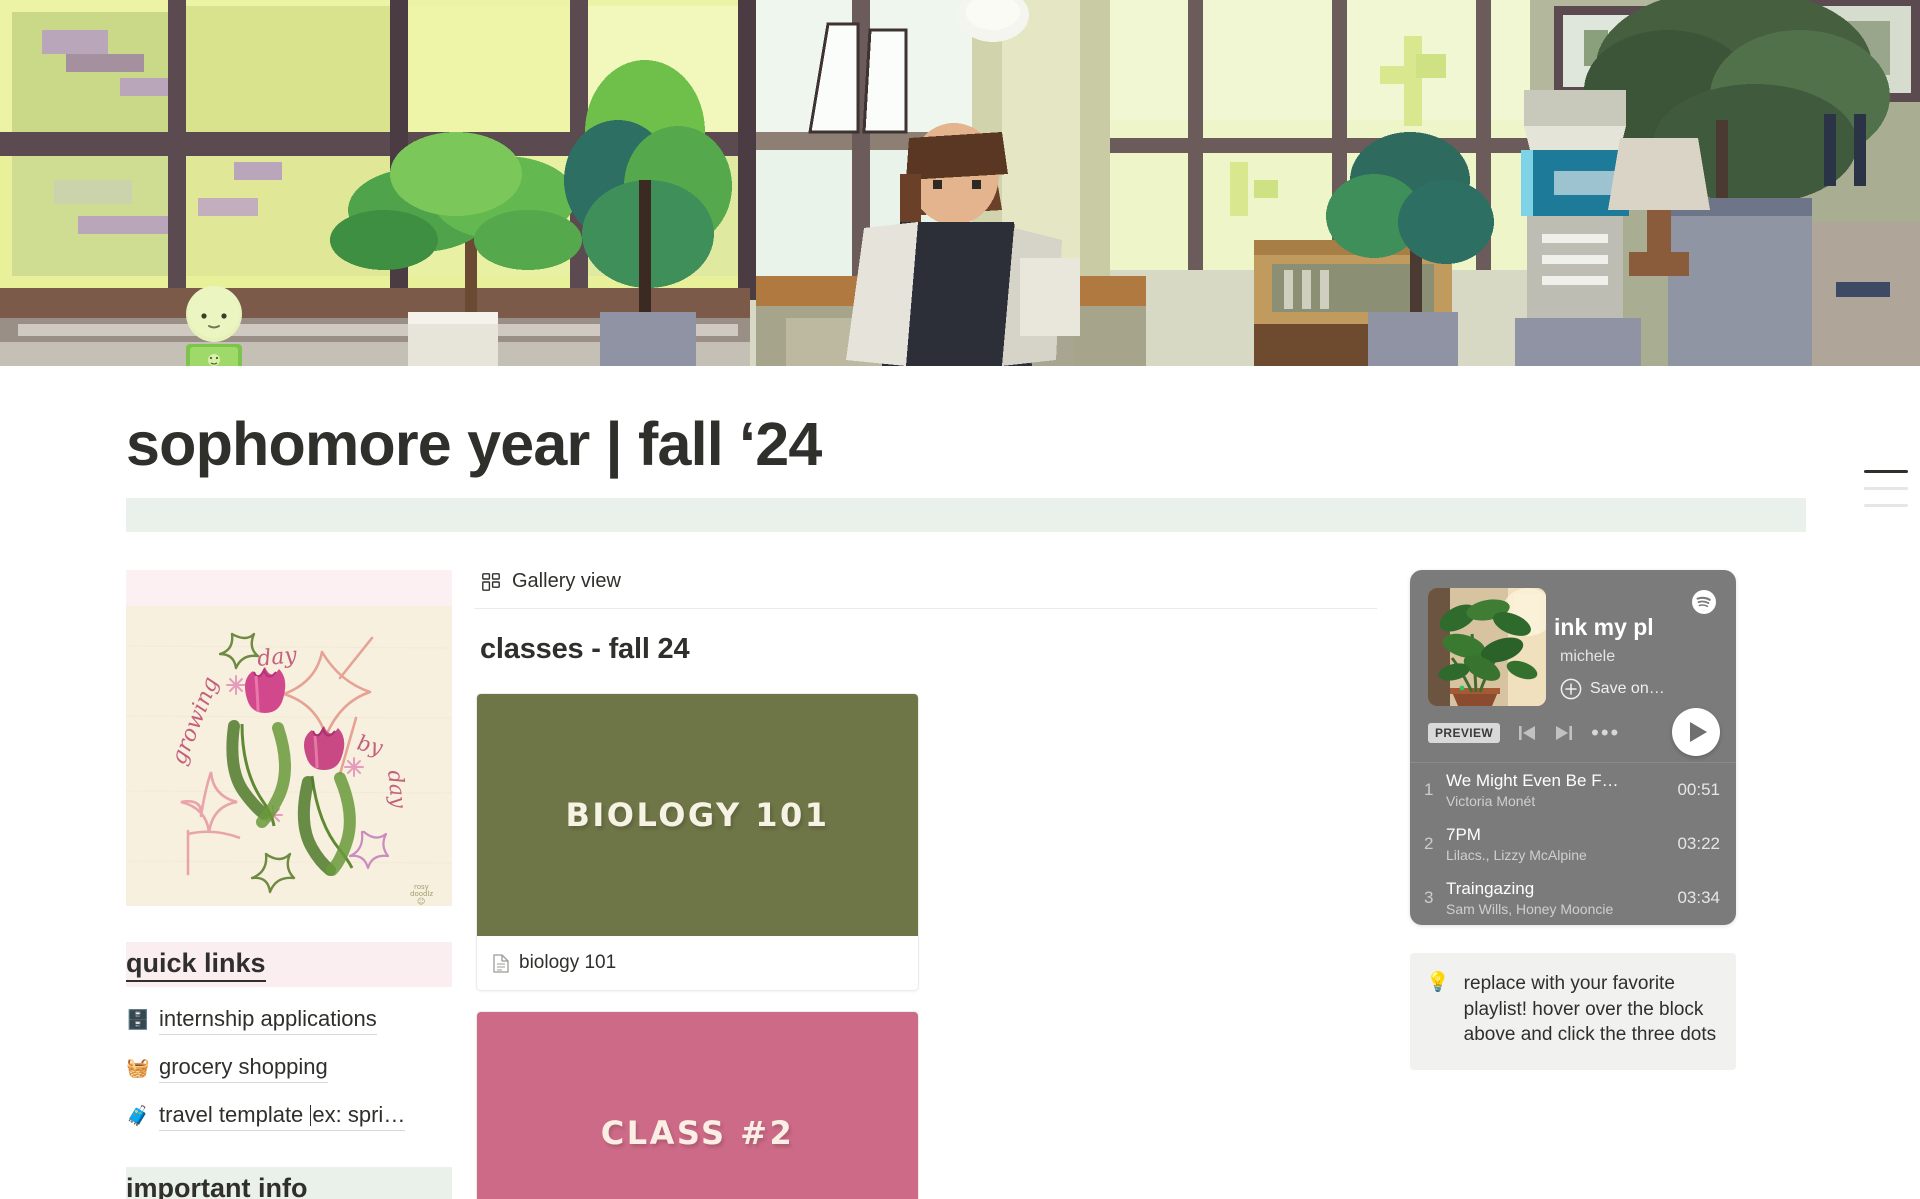 The width and height of the screenshot is (1920, 1199). Describe the element at coordinates (1698, 790) in the screenshot. I see `track-duration: 00:51` at that location.